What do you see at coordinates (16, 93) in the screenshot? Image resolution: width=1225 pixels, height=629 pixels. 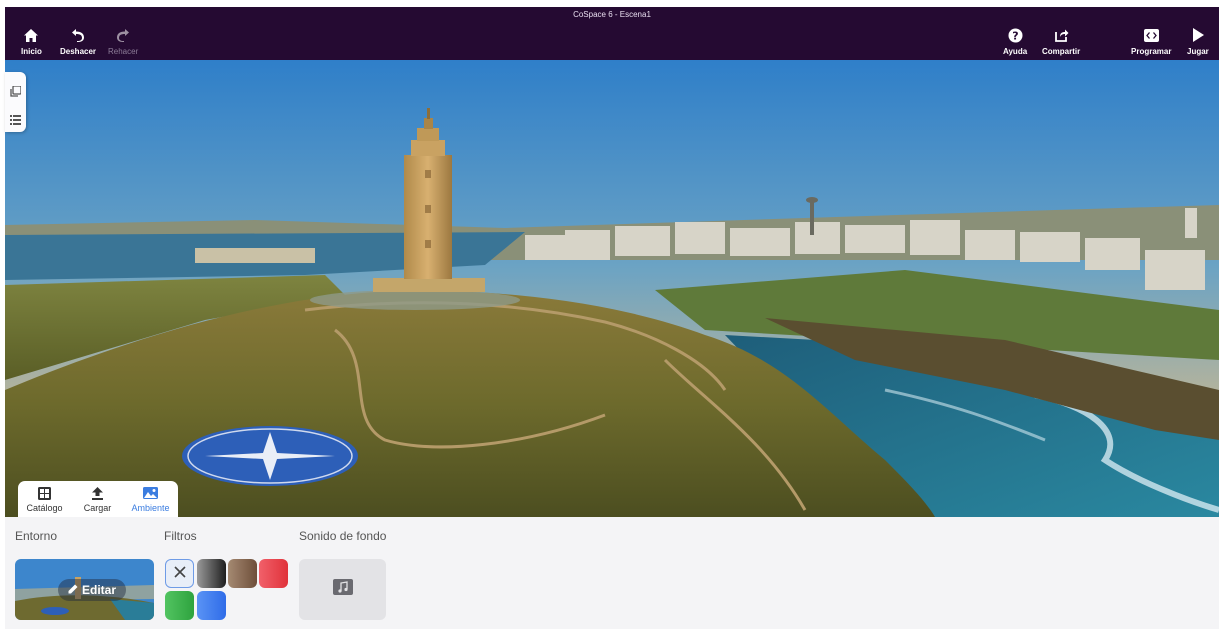 I see `layers-icon` at bounding box center [16, 93].